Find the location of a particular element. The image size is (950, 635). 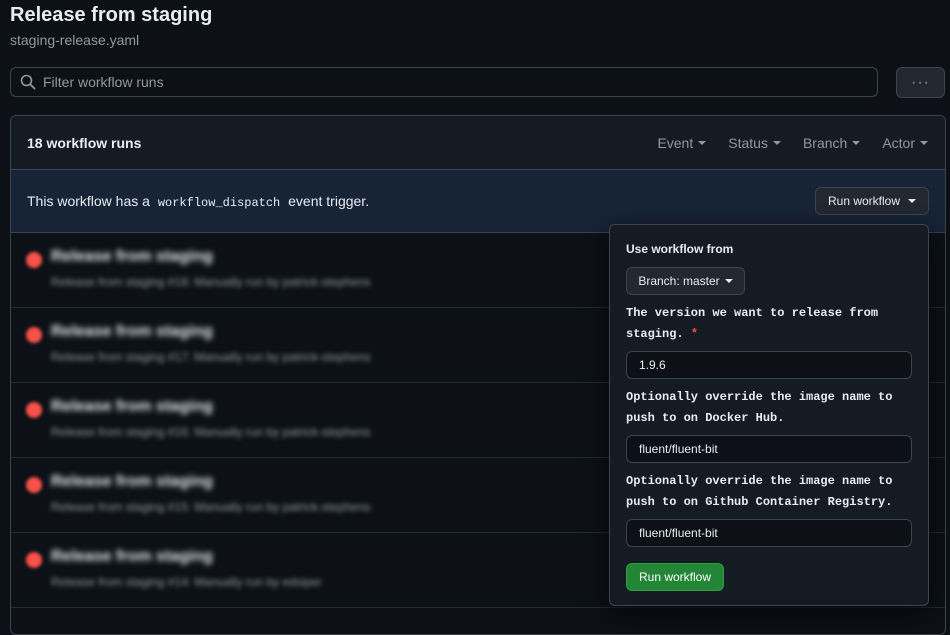

page-title: Release from staging is located at coordinates (111, 15).